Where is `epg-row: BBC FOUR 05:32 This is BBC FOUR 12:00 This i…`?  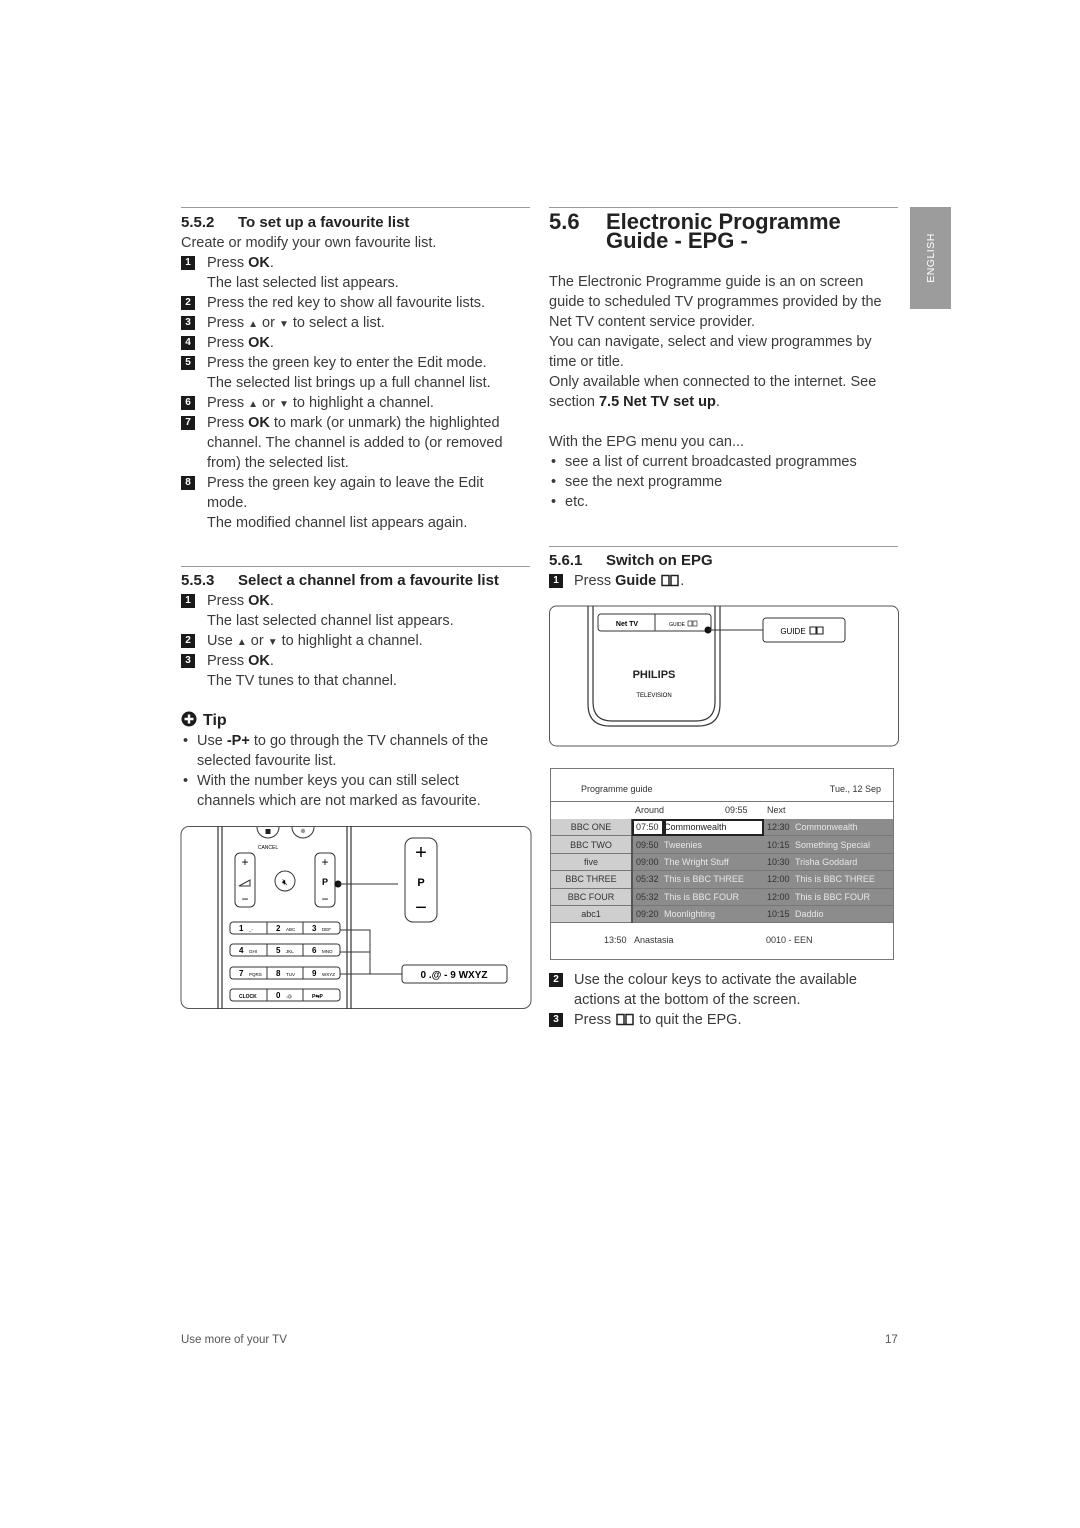 epg-row: BBC FOUR 05:32 This is BBC FOUR 12:00 This i… is located at coordinates (722, 897).